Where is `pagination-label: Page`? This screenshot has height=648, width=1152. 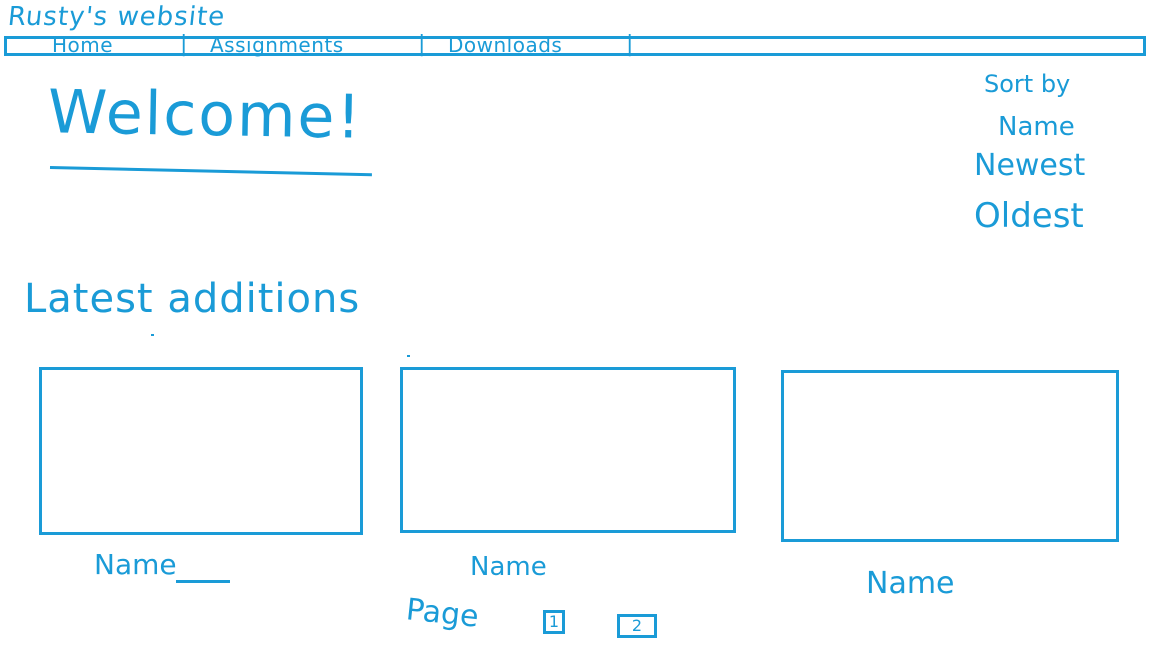 pagination-label: Page is located at coordinates (442, 613).